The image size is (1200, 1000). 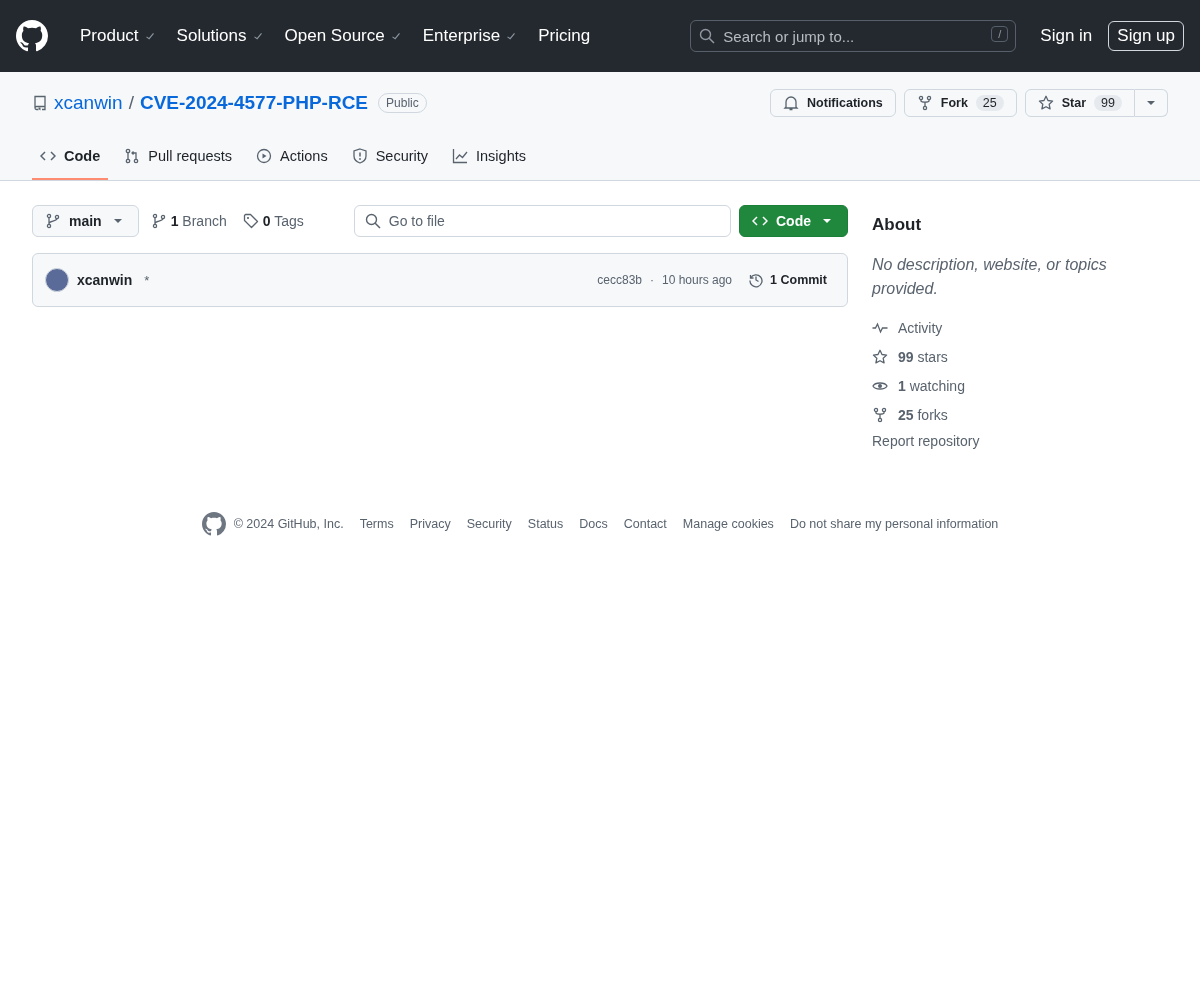 I want to click on about-link: 25 forks, so click(x=1020, y=414).